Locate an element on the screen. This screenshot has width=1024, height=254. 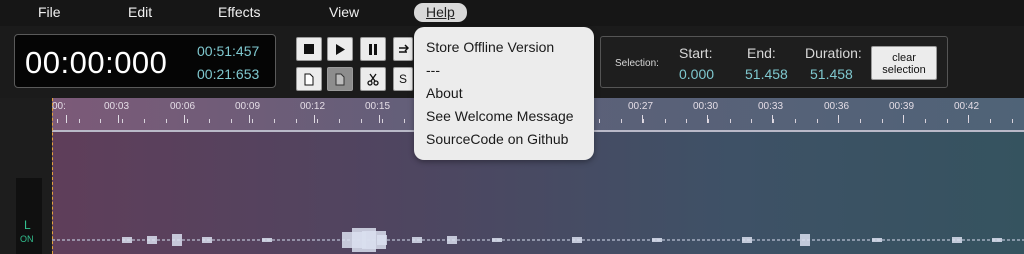
menu-help: Help is located at coordinates (440, 12).